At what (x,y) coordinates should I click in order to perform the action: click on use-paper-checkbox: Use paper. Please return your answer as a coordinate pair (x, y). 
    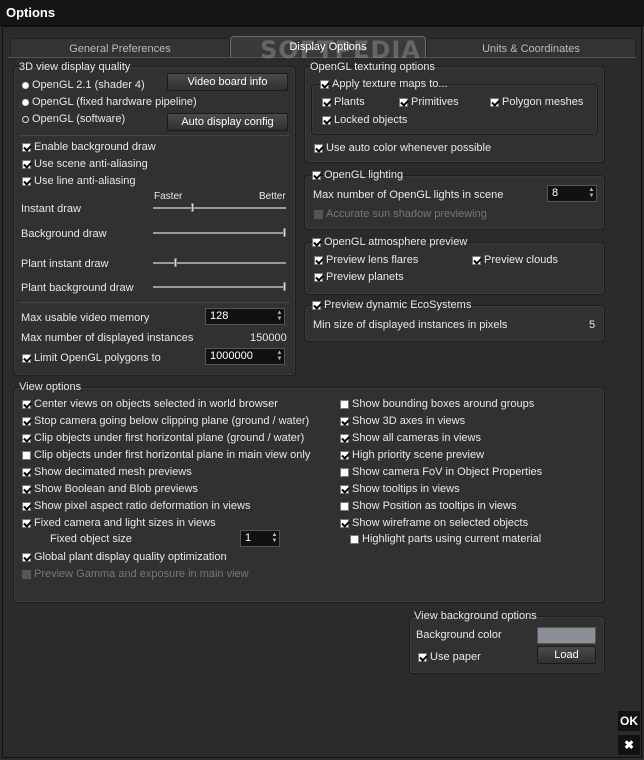
    Looking at the image, I should click on (449, 657).